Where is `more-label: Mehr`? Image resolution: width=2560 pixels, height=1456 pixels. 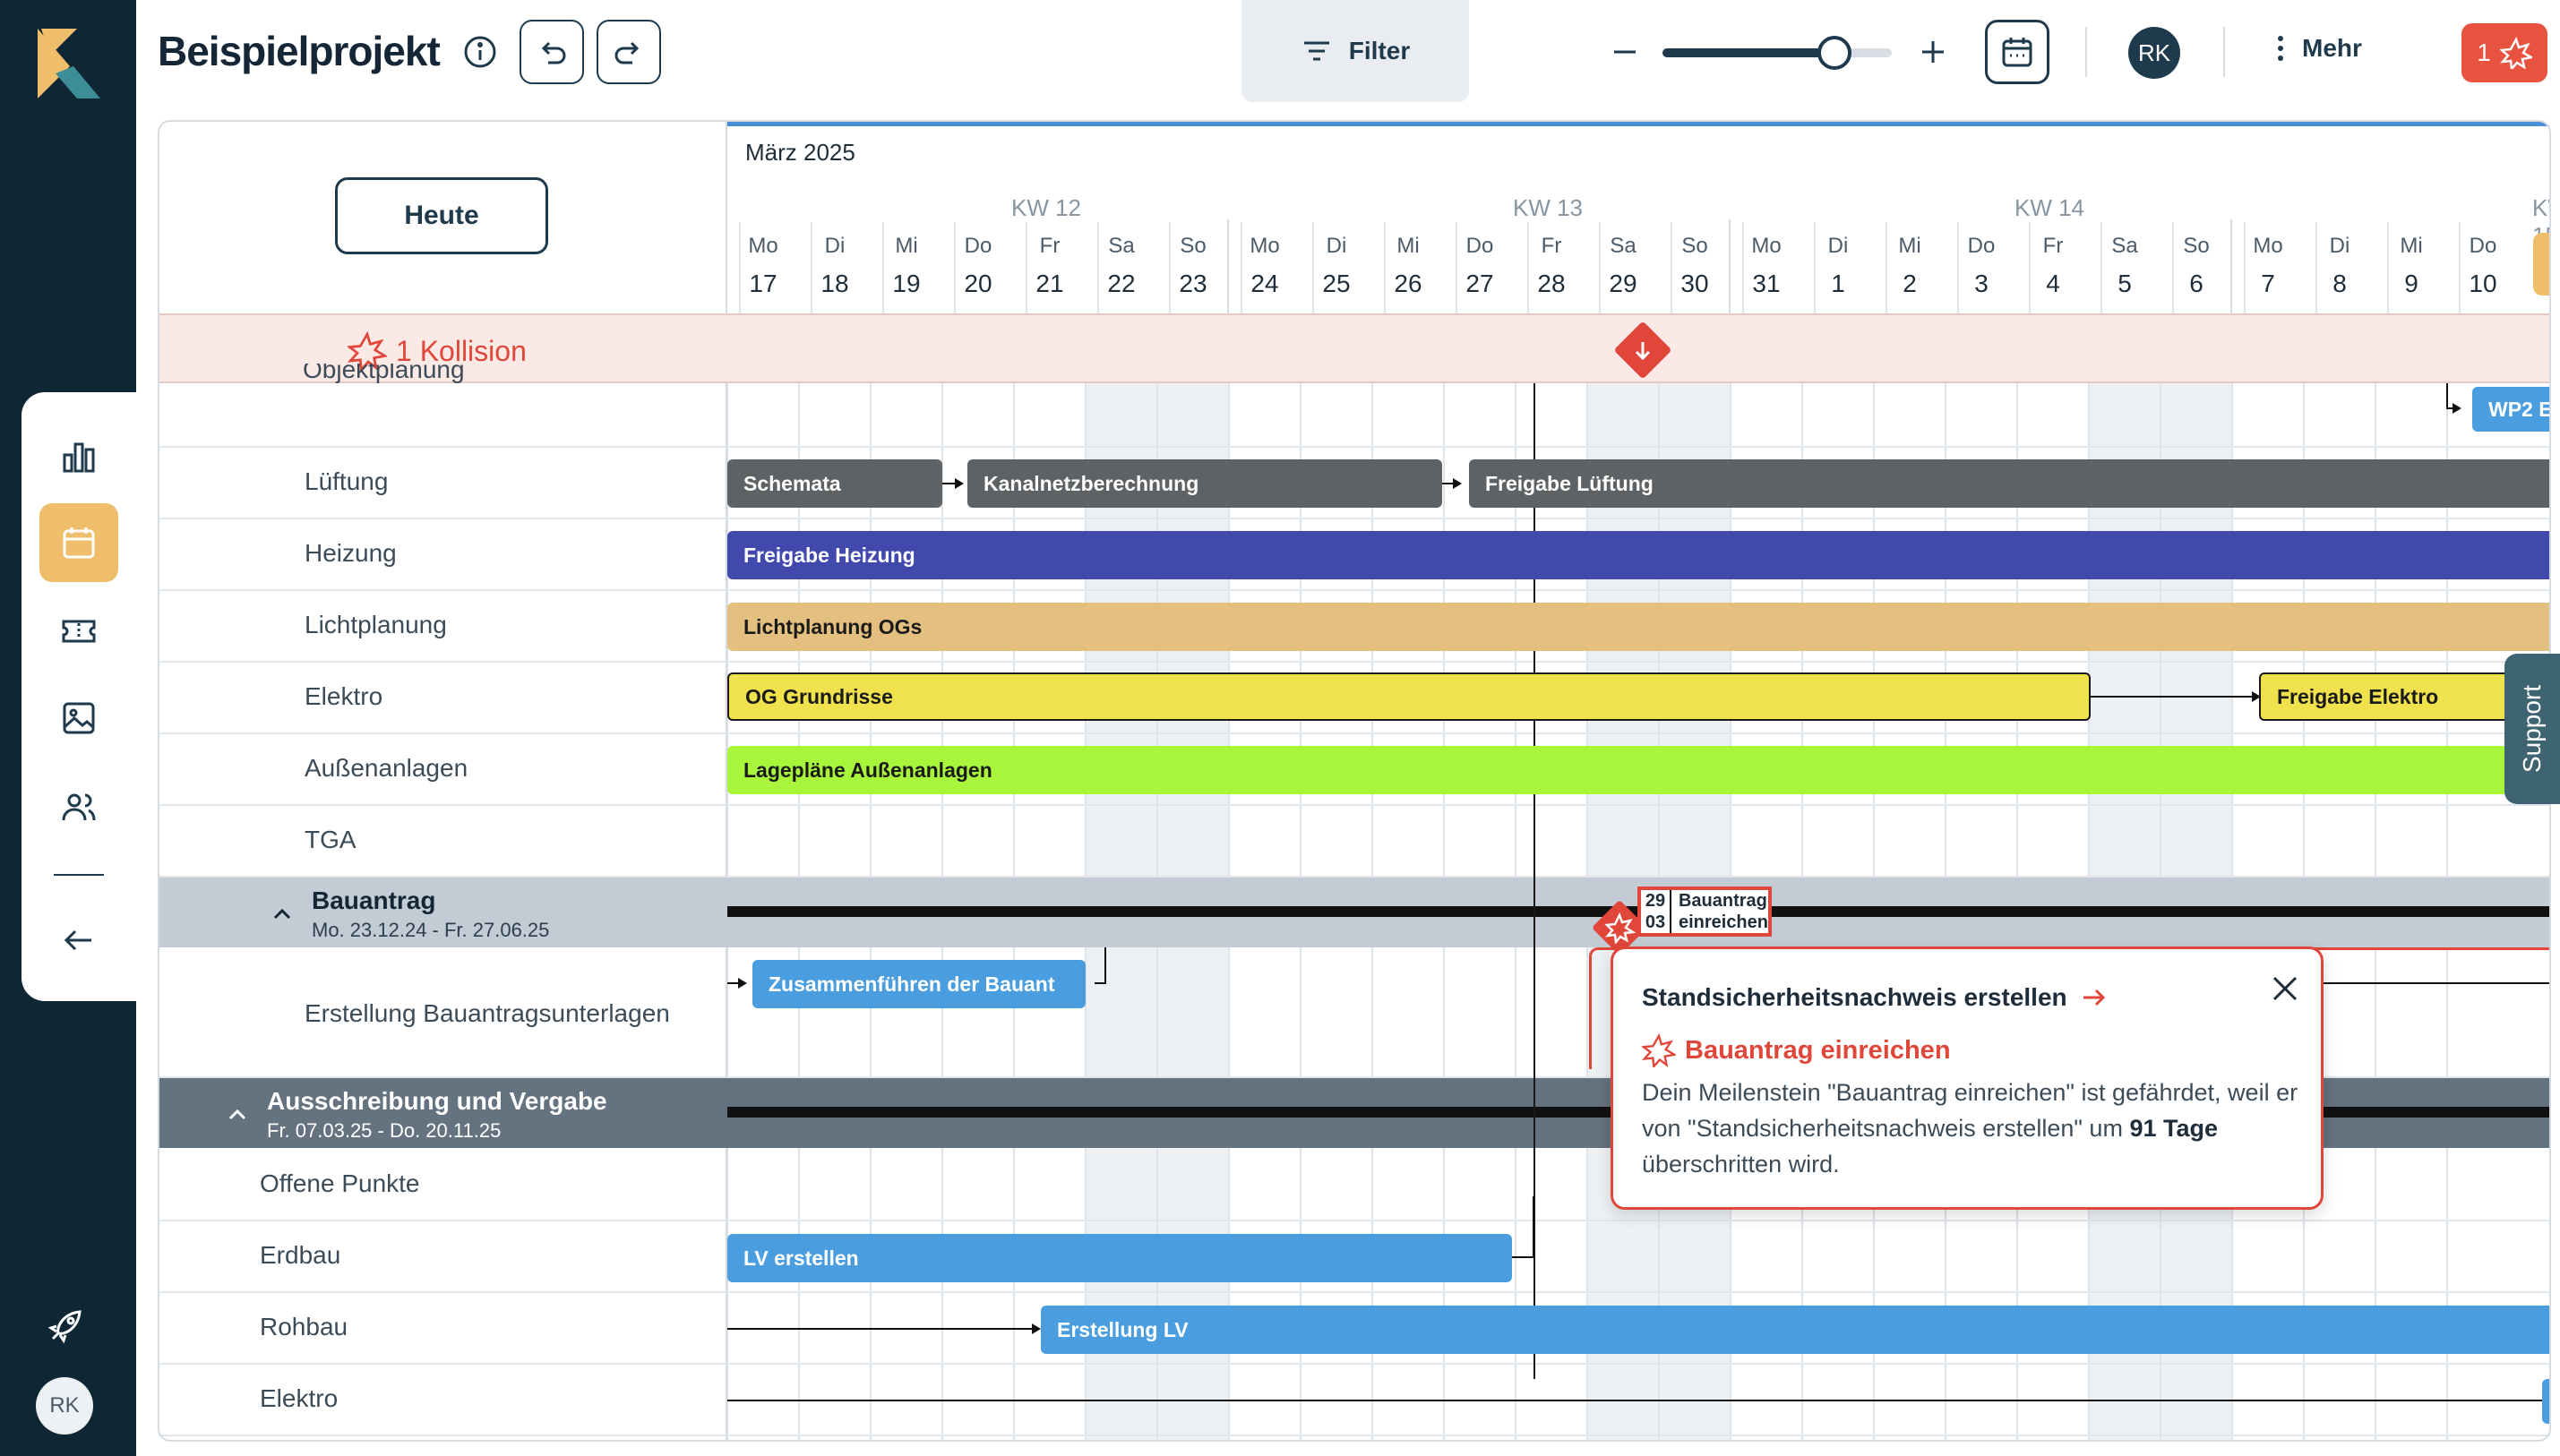
more-label: Mehr is located at coordinates (2332, 48).